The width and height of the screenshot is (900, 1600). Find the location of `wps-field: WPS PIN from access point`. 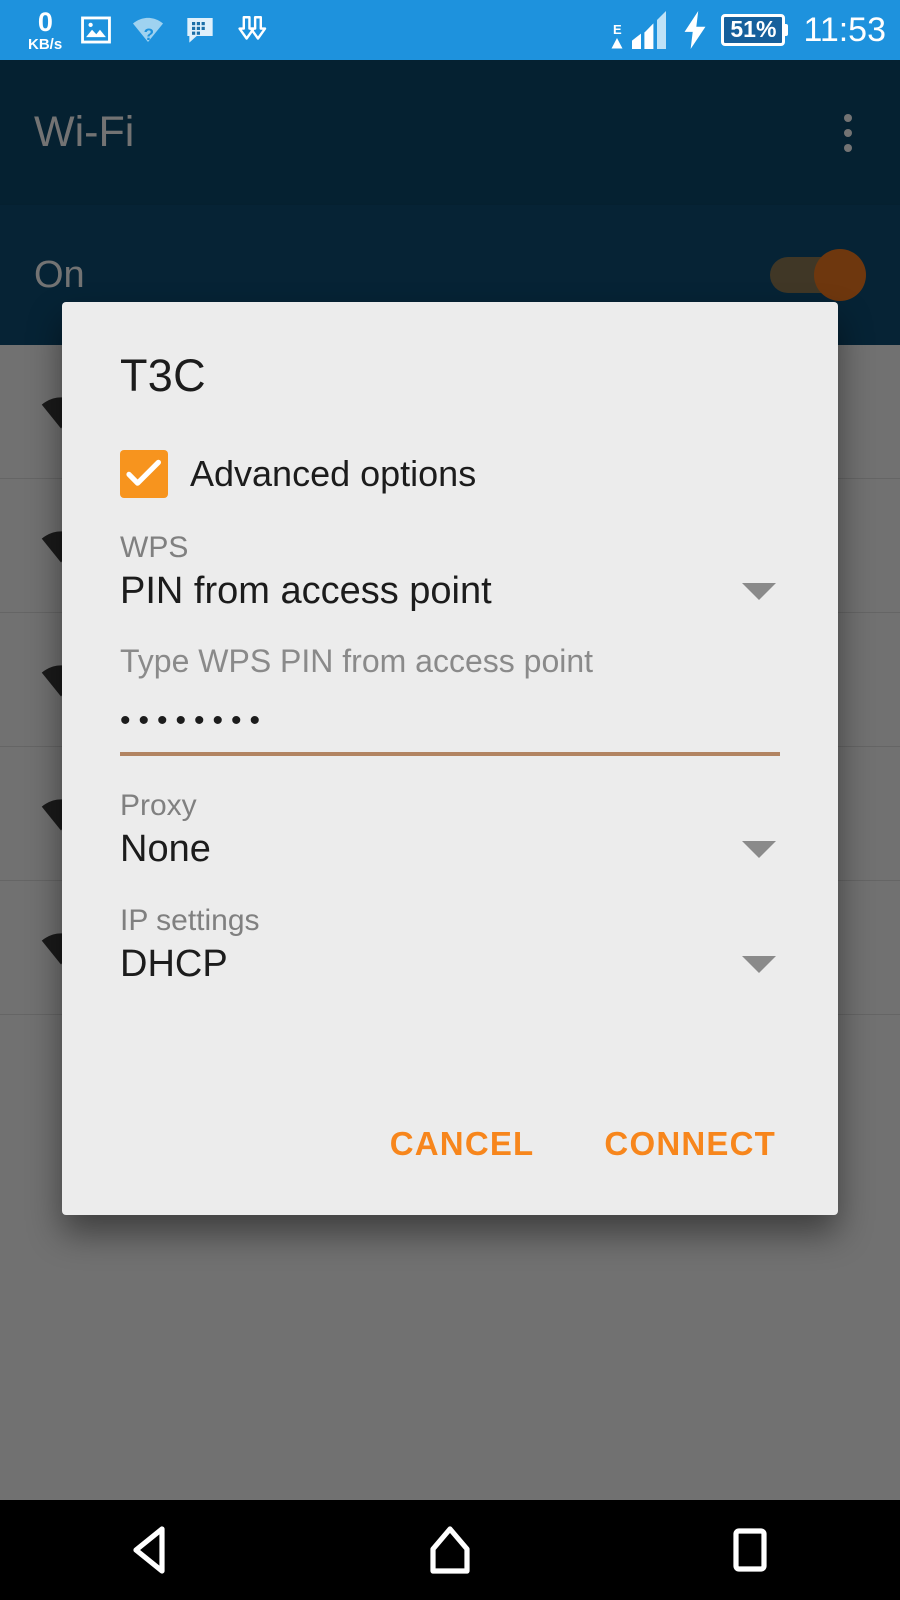

wps-field: WPS PIN from access point is located at coordinates (450, 572).